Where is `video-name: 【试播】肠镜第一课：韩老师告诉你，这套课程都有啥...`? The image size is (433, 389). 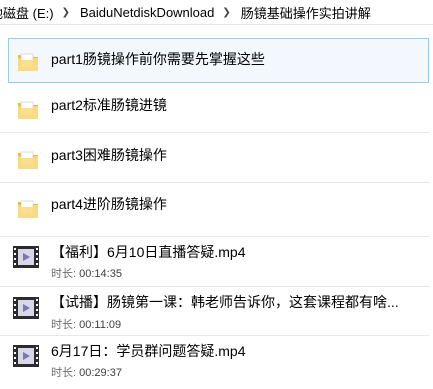
video-name: 【试播】肠镜第一课：韩老师告诉你，这套课程都有啥... is located at coordinates (225, 302).